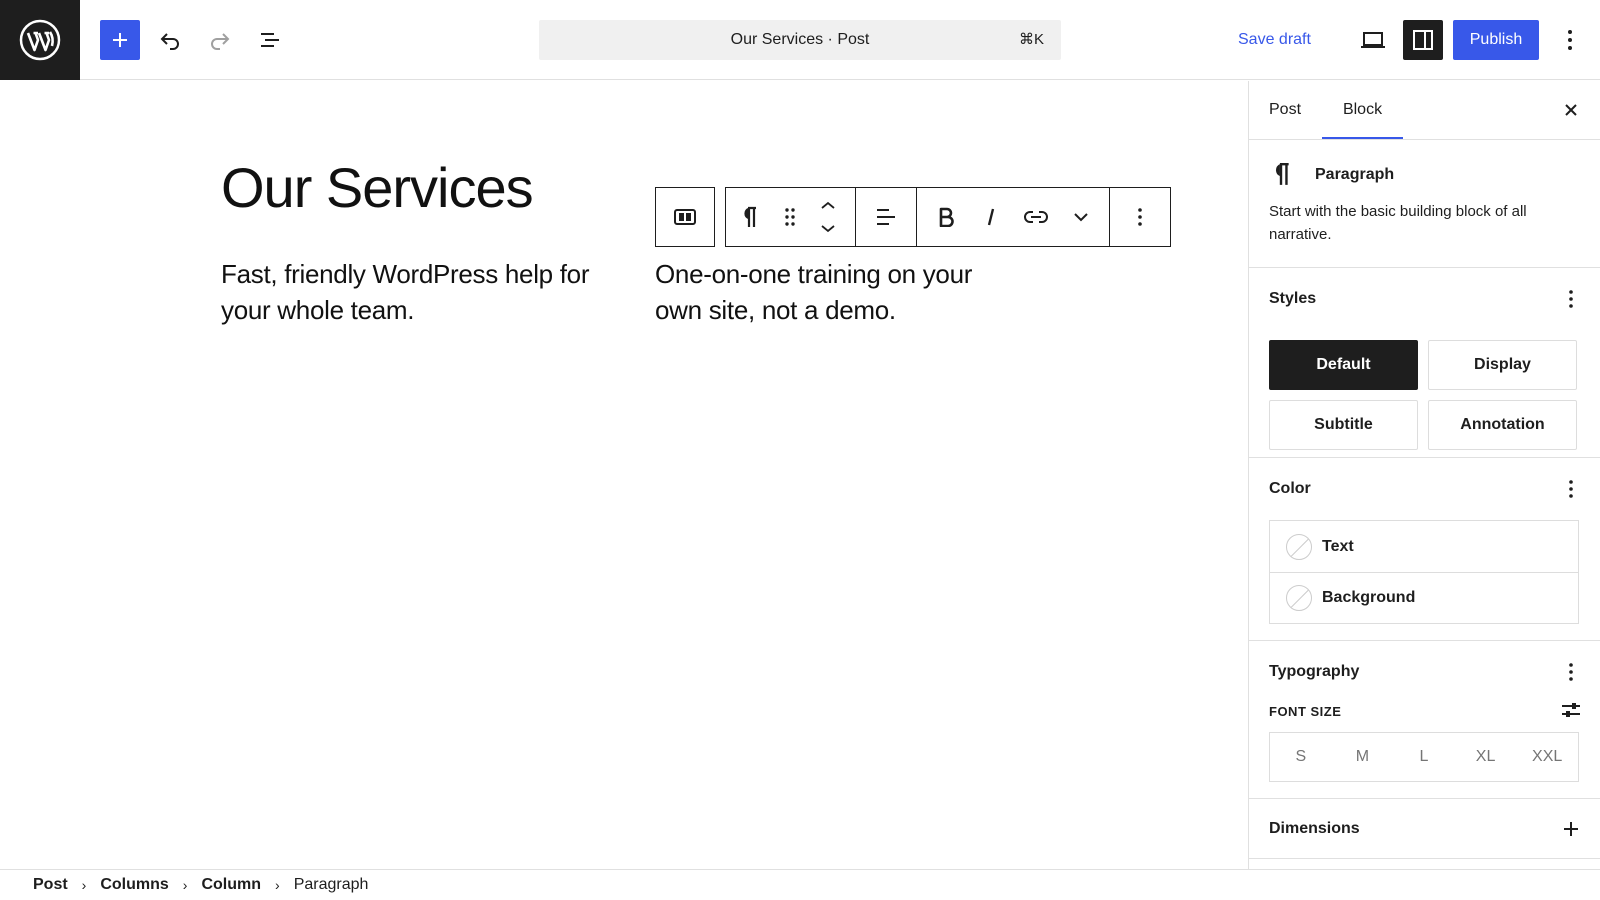 The image size is (1600, 900). Describe the element at coordinates (1293, 298) in the screenshot. I see `styles-panel-title: Styles` at that location.